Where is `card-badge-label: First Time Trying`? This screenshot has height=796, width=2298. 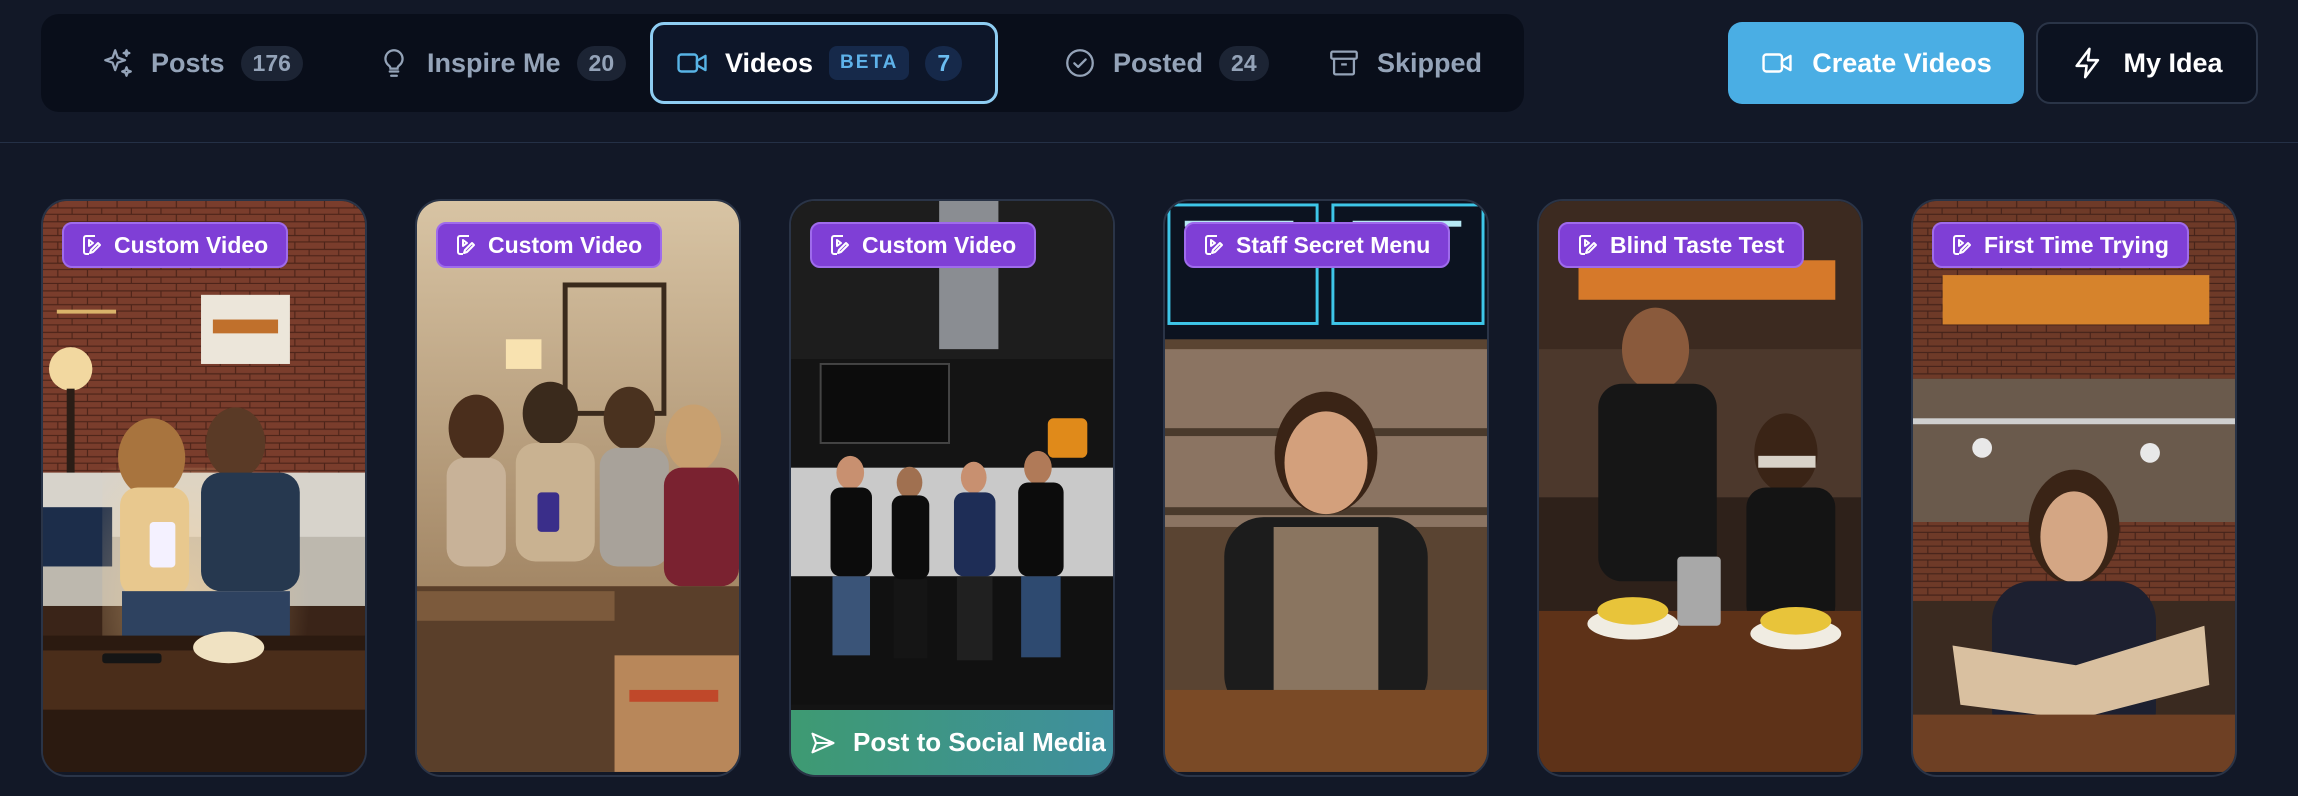 card-badge-label: First Time Trying is located at coordinates (2076, 244).